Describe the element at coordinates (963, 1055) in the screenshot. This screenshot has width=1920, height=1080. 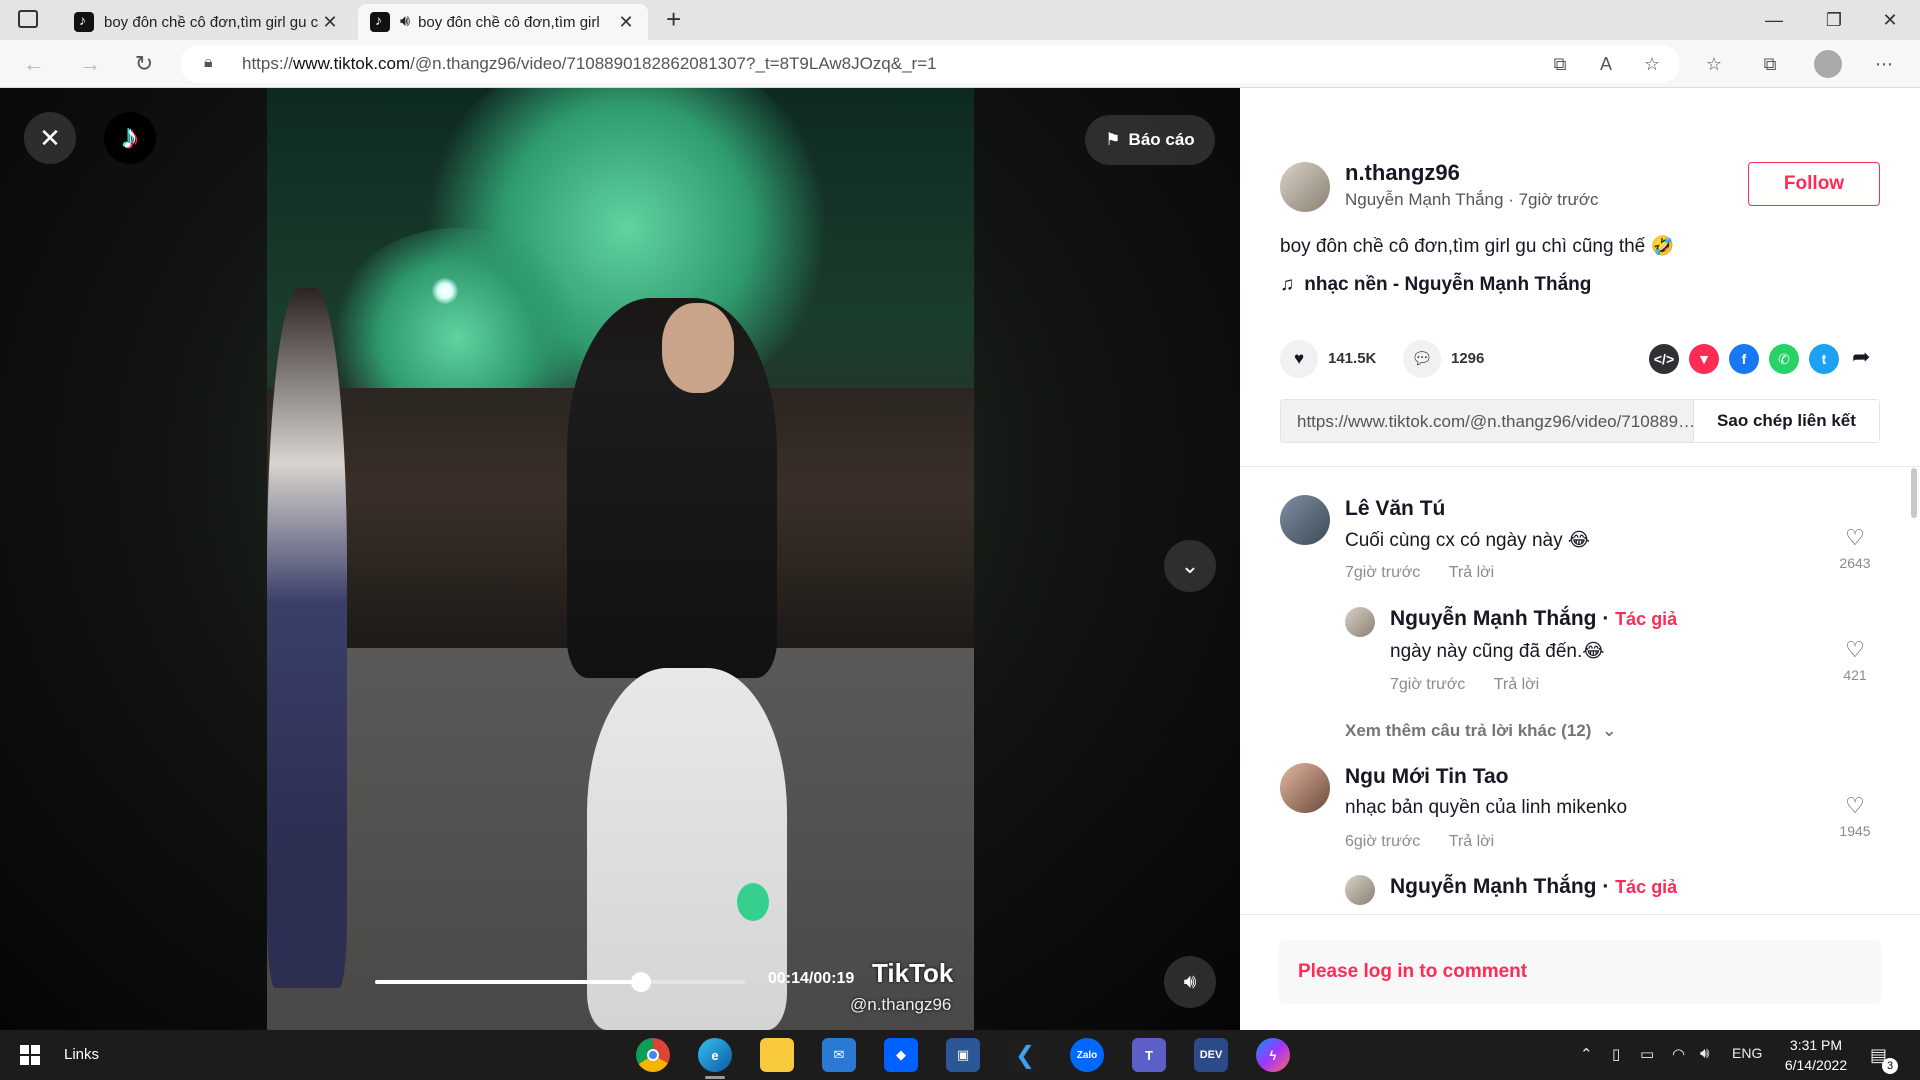
I see `app-icon: ▣` at that location.